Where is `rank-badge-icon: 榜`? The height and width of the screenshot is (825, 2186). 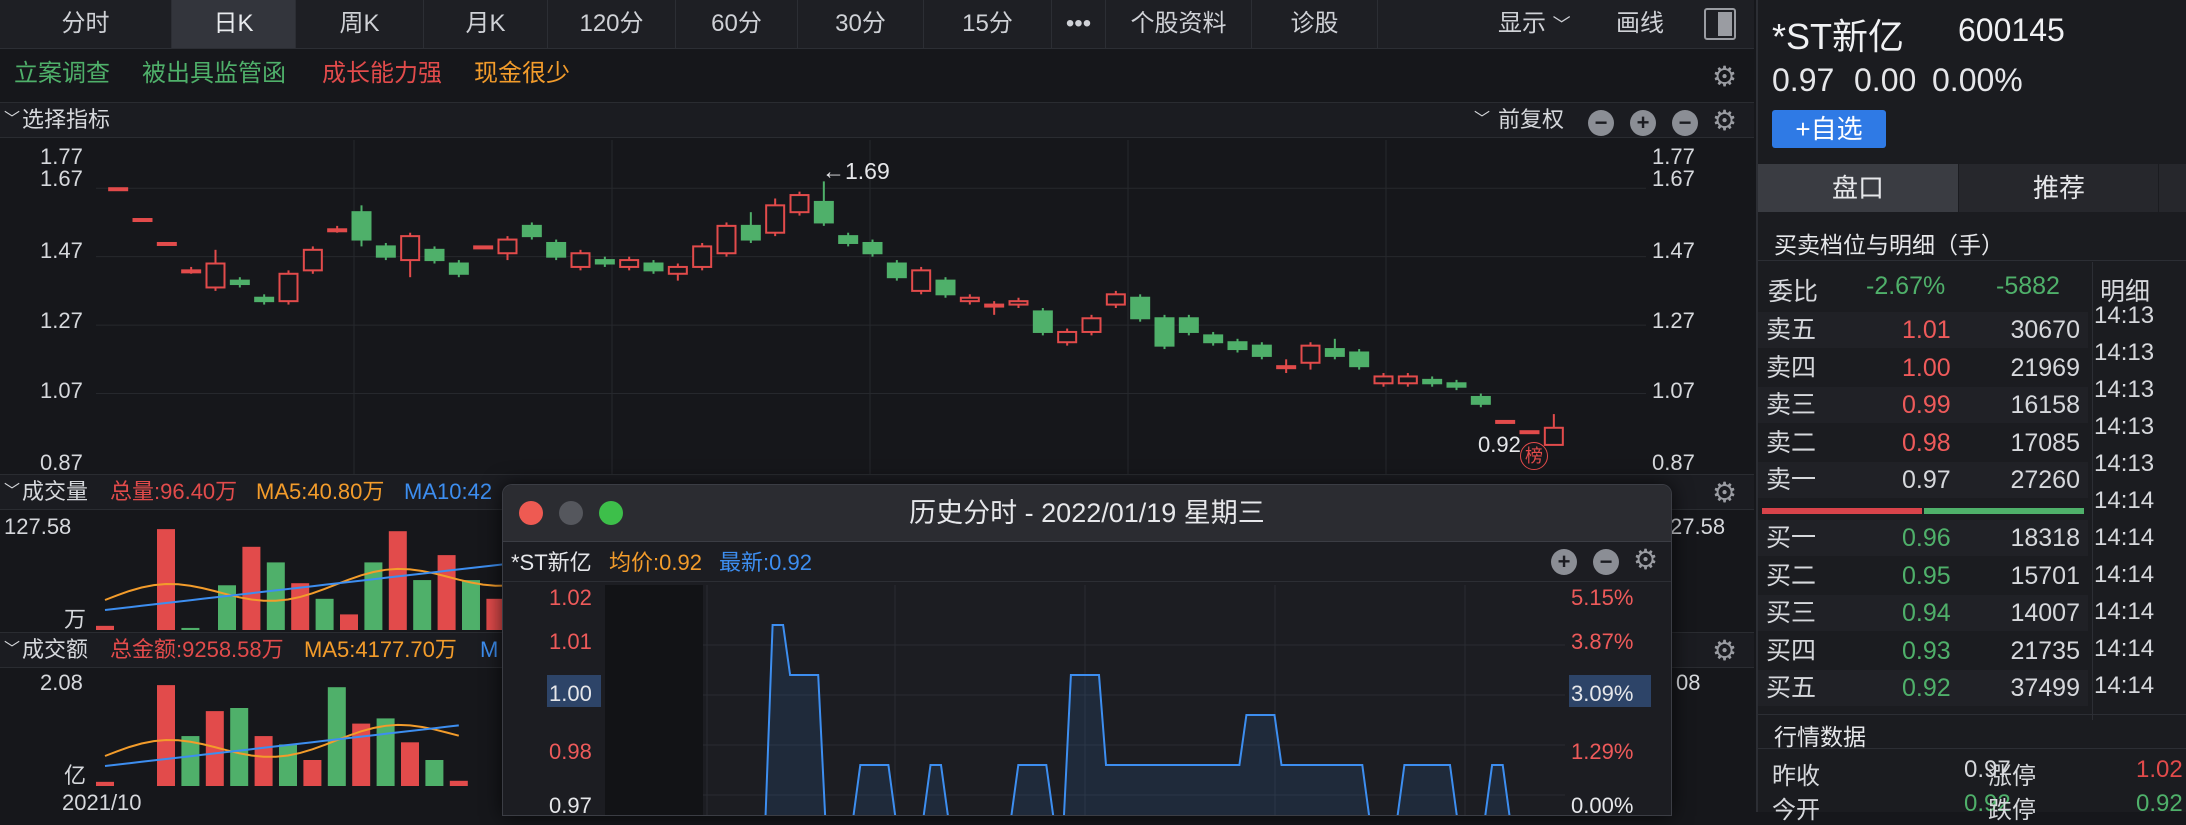 rank-badge-icon: 榜 is located at coordinates (1534, 456).